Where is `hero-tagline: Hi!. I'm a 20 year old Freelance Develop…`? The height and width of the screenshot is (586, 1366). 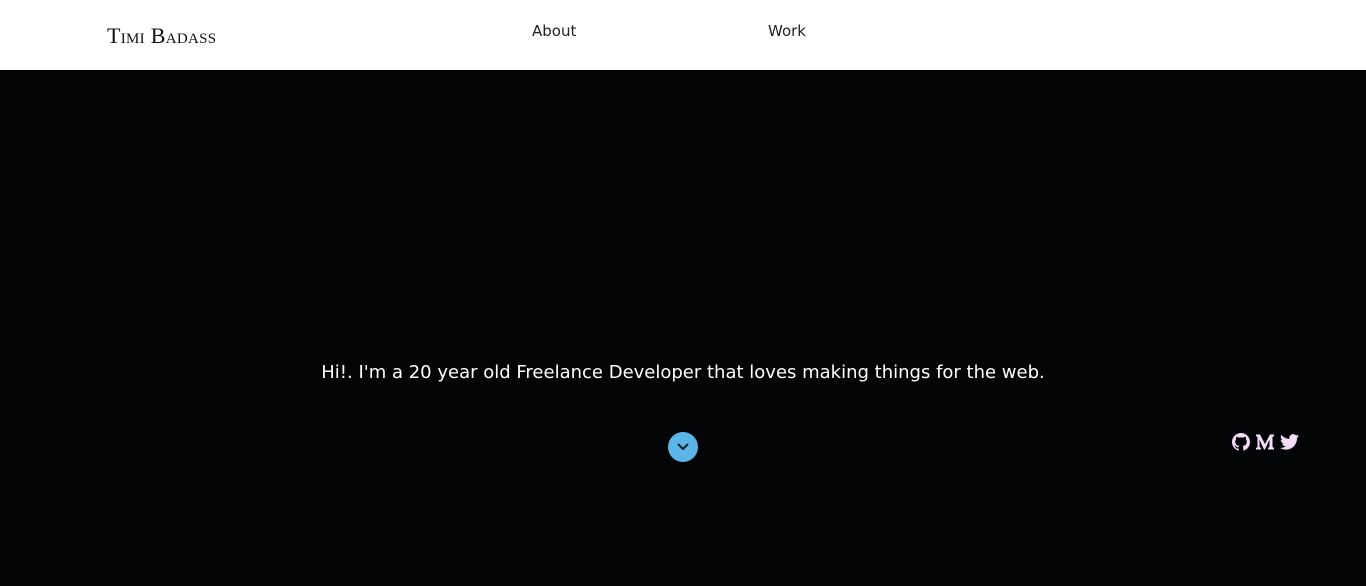
hero-tagline: Hi!. I'm a 20 year old Freelance Develop… is located at coordinates (683, 372).